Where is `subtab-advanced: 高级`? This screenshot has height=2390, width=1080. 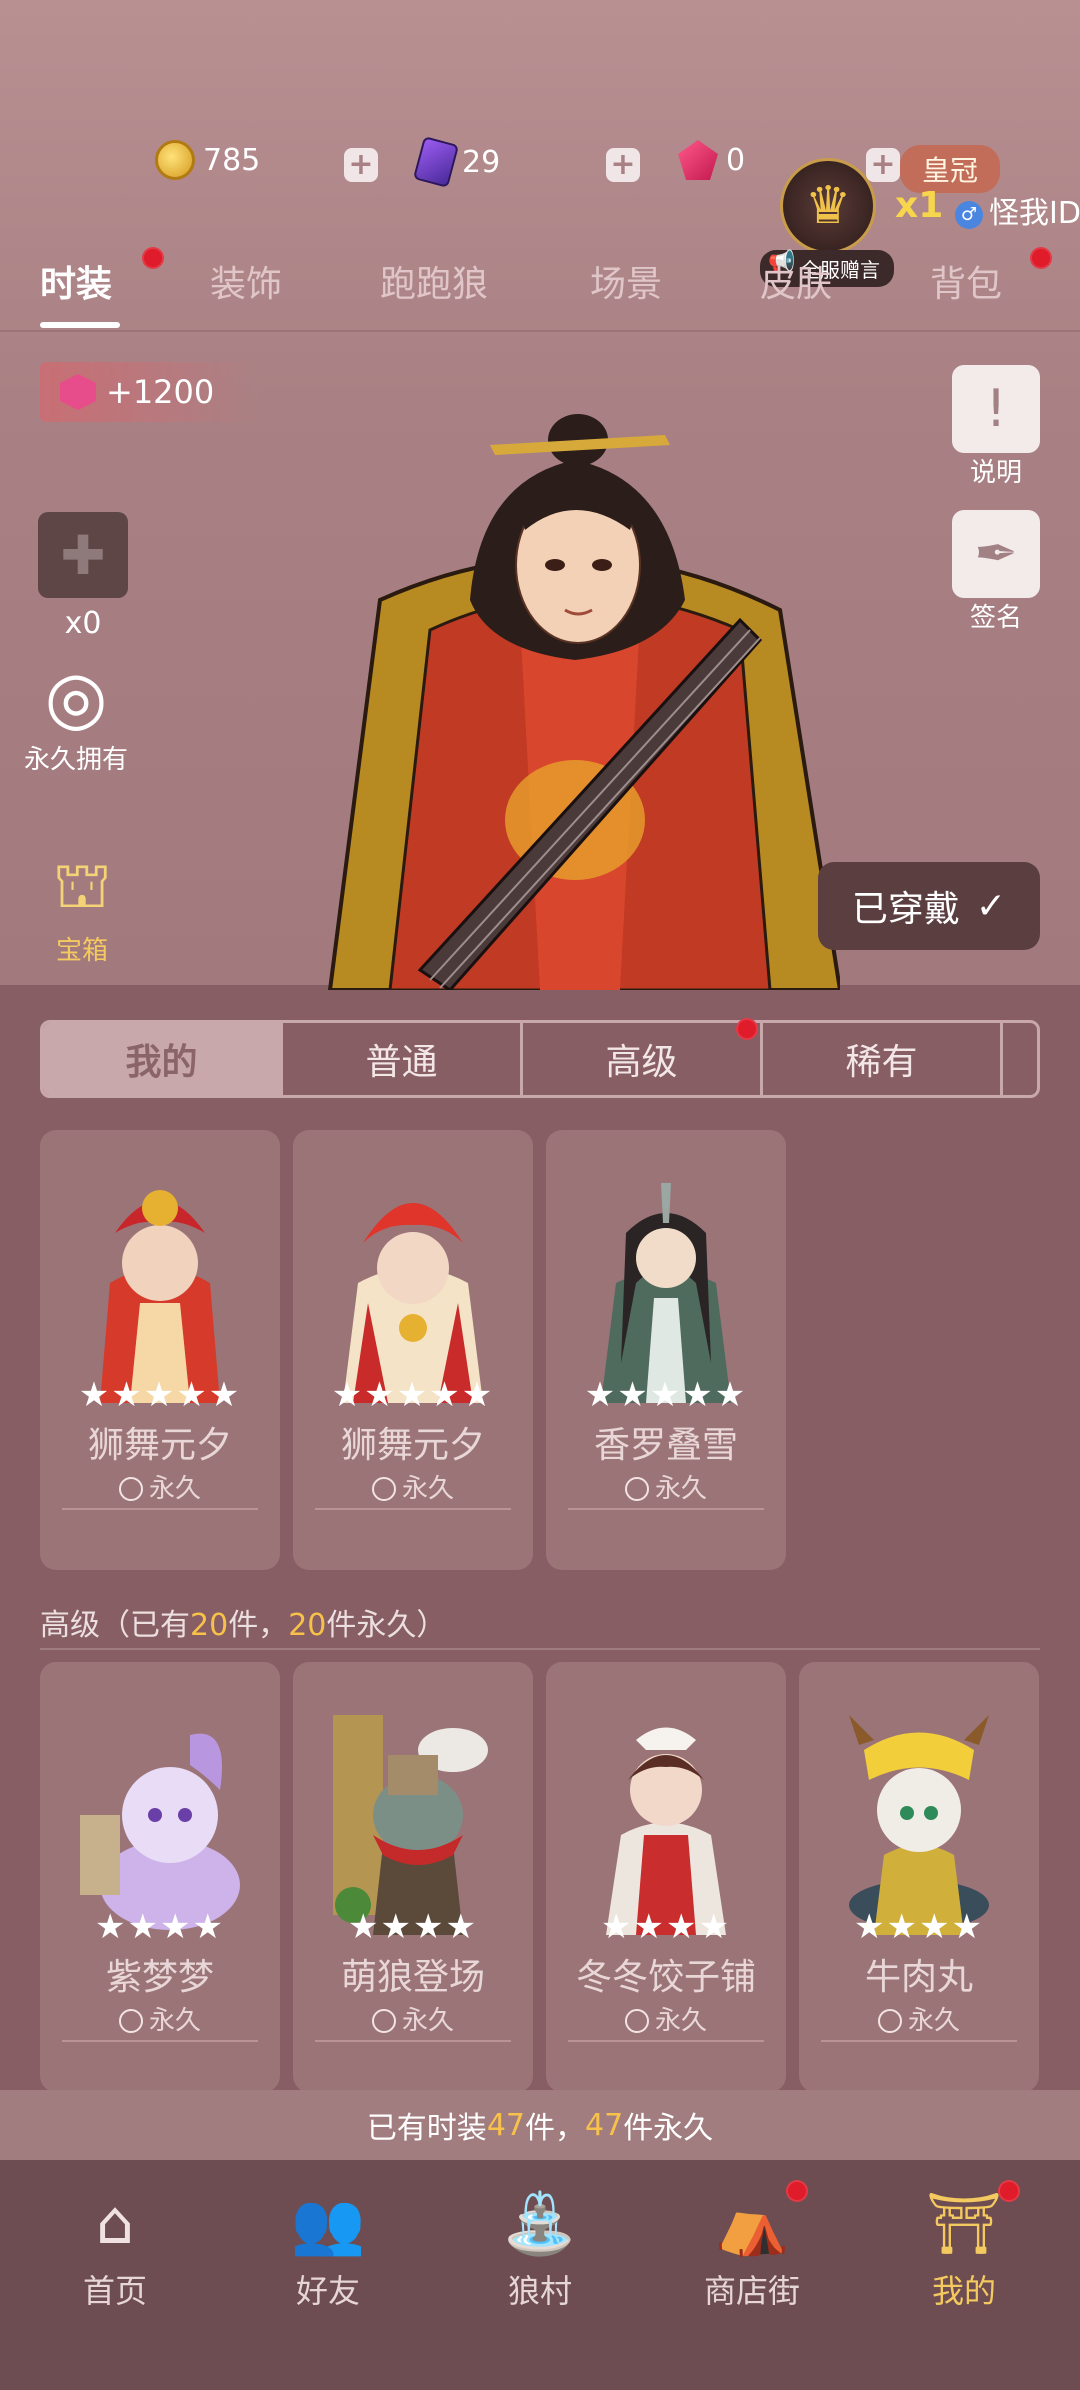
subtab-advanced: 高级 is located at coordinates (643, 1059).